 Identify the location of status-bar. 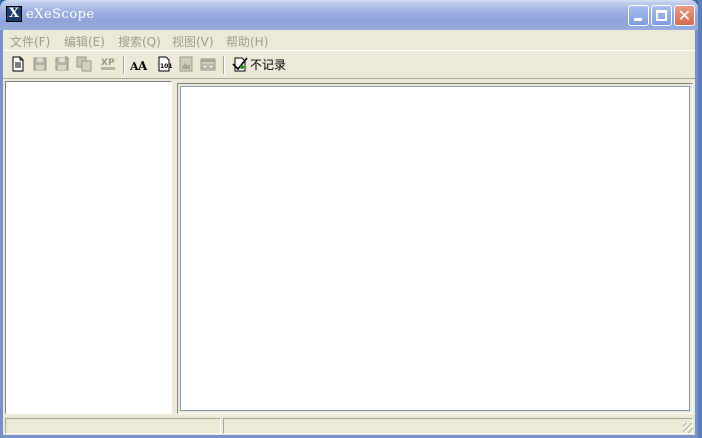
(349, 426).